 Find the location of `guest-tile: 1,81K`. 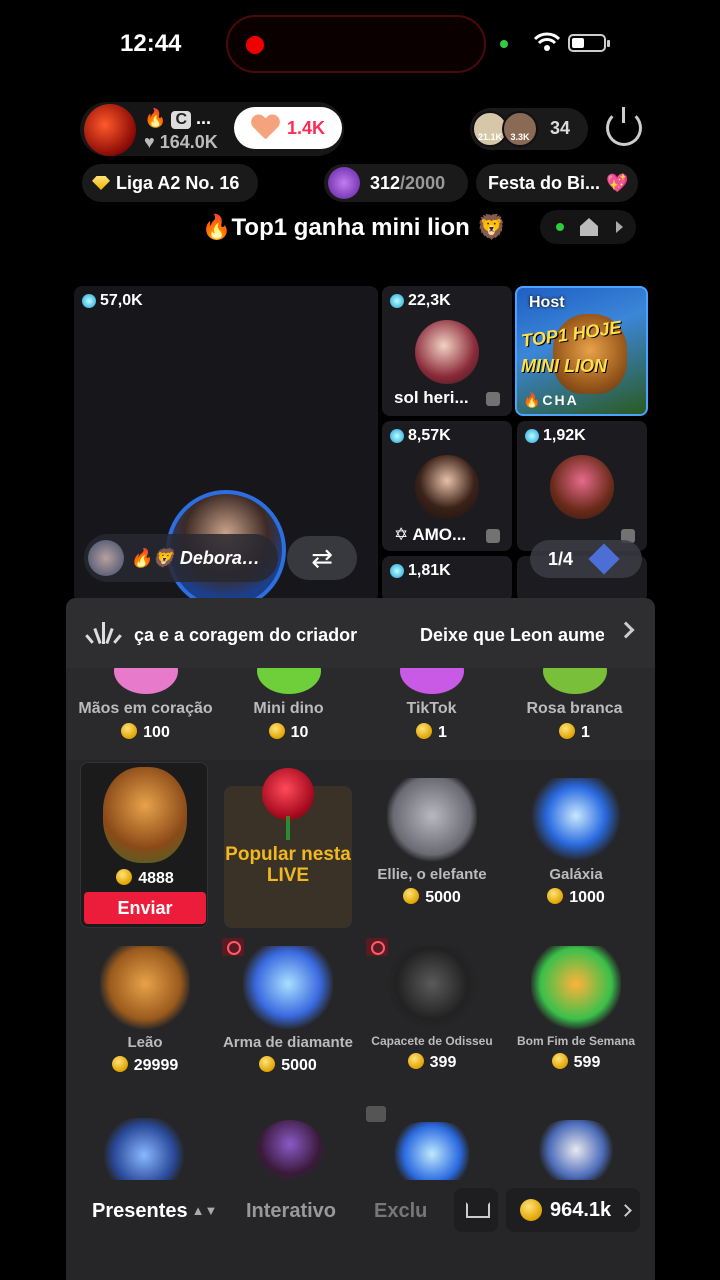

guest-tile: 1,81K is located at coordinates (447, 579).